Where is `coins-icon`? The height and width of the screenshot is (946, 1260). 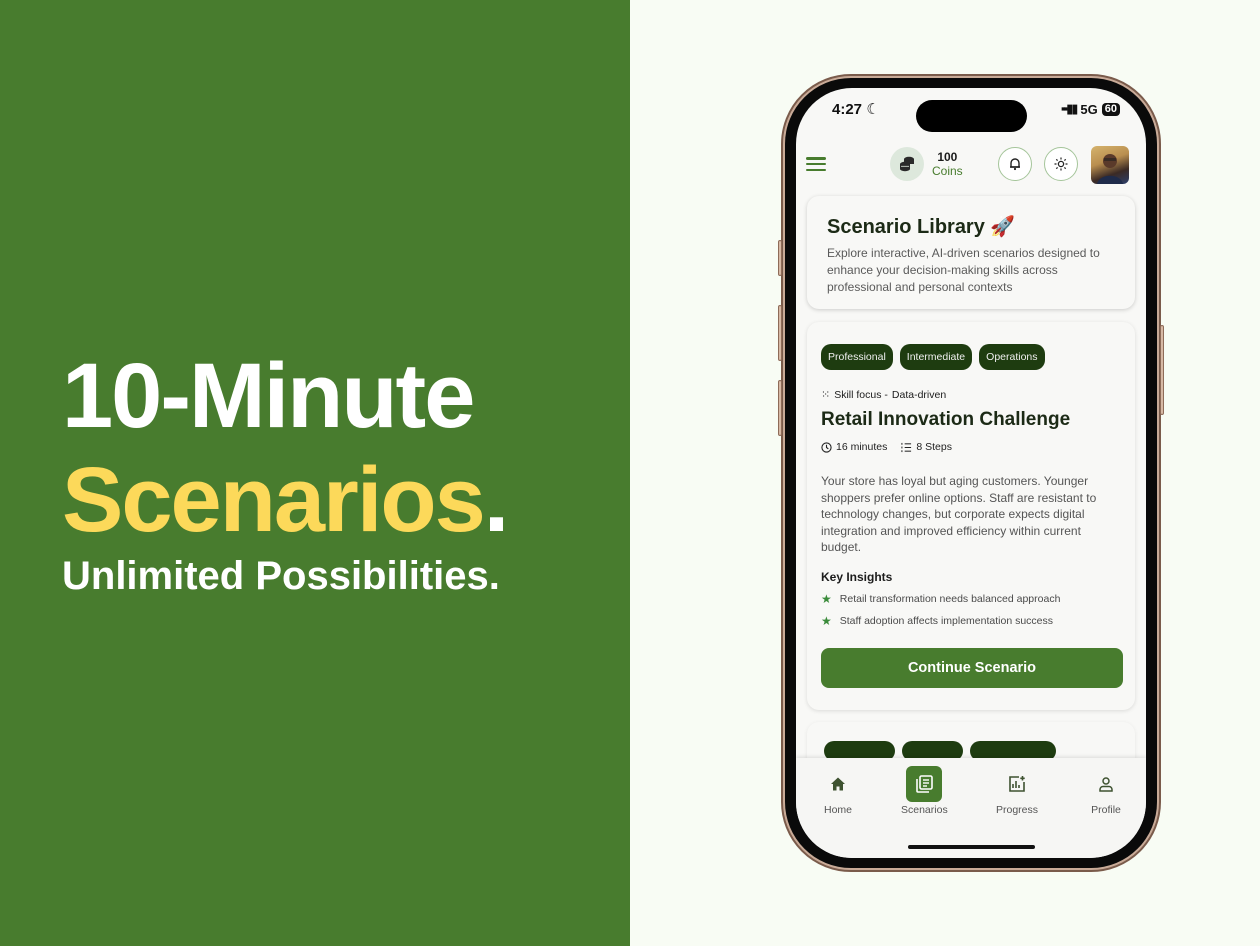
coins-icon is located at coordinates (907, 164).